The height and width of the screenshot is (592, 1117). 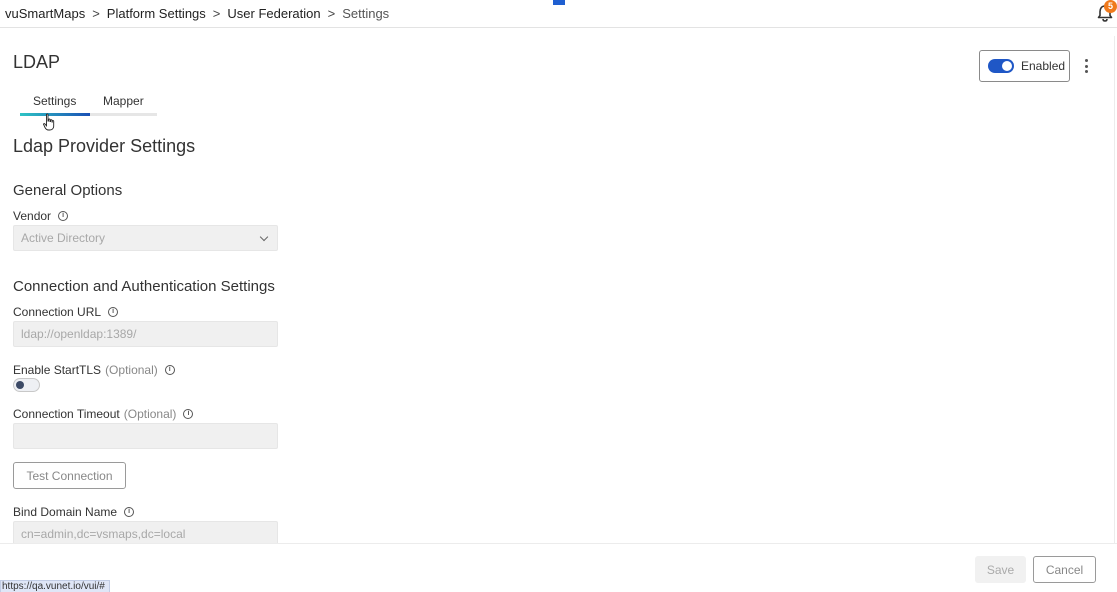 What do you see at coordinates (37, 62) in the screenshot?
I see `page-title: LDAP` at bounding box center [37, 62].